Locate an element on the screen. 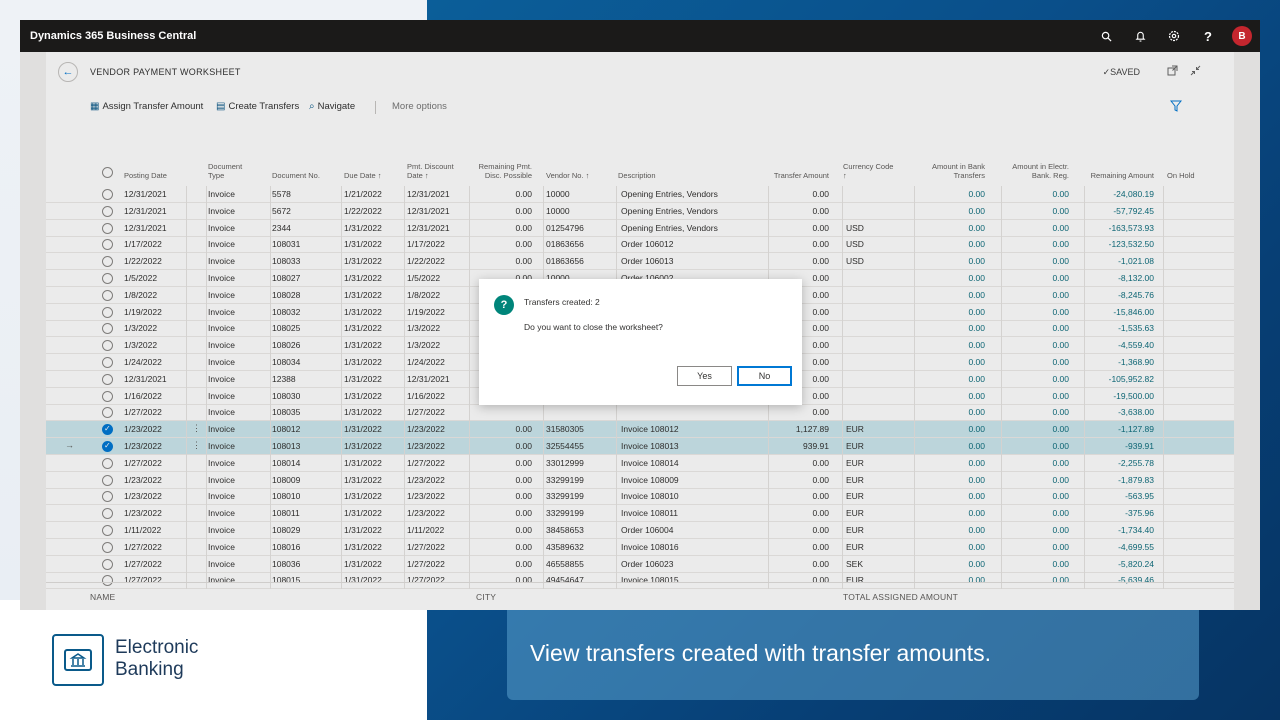 The image size is (1280, 720). no-button: No is located at coordinates (764, 376).